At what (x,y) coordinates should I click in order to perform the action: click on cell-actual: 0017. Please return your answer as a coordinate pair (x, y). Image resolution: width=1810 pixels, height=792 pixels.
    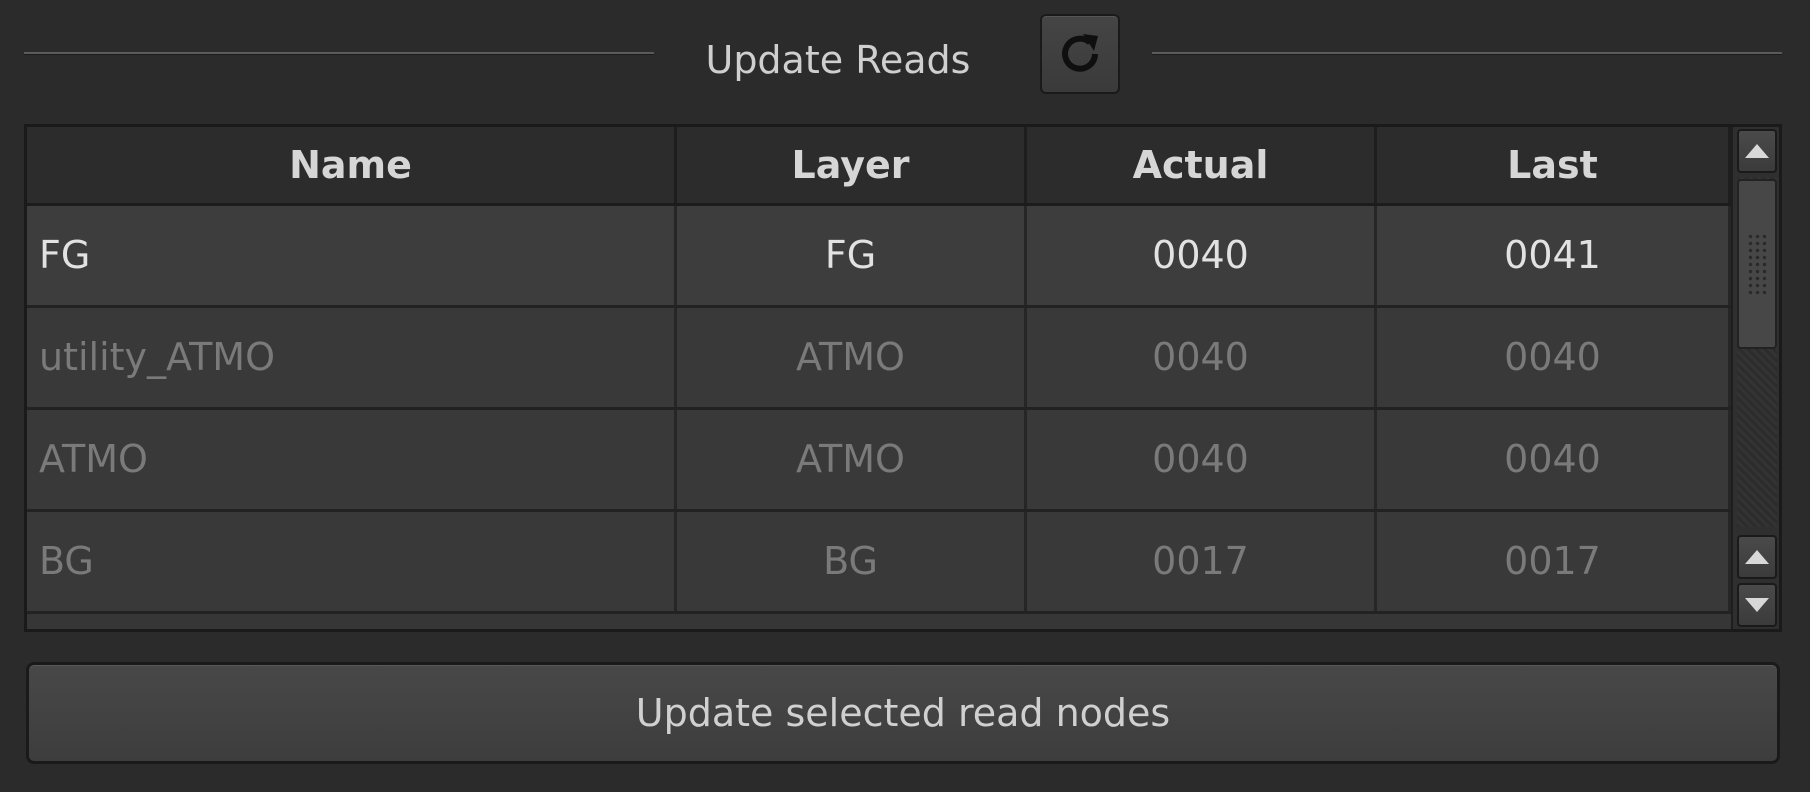
    Looking at the image, I should click on (1202, 561).